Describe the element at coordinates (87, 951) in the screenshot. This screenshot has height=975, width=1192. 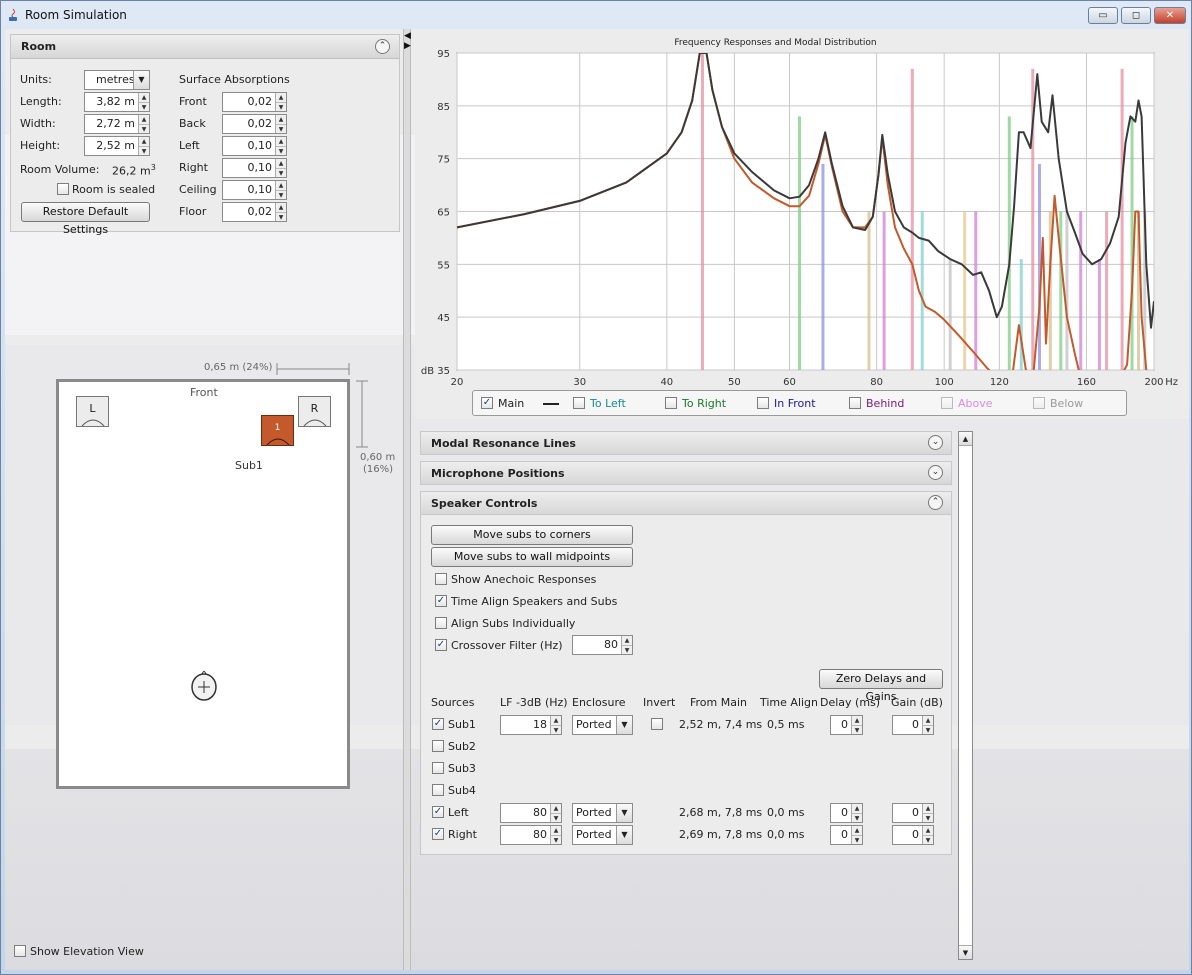
I see `show-elevation-label: Show Elevation View` at that location.